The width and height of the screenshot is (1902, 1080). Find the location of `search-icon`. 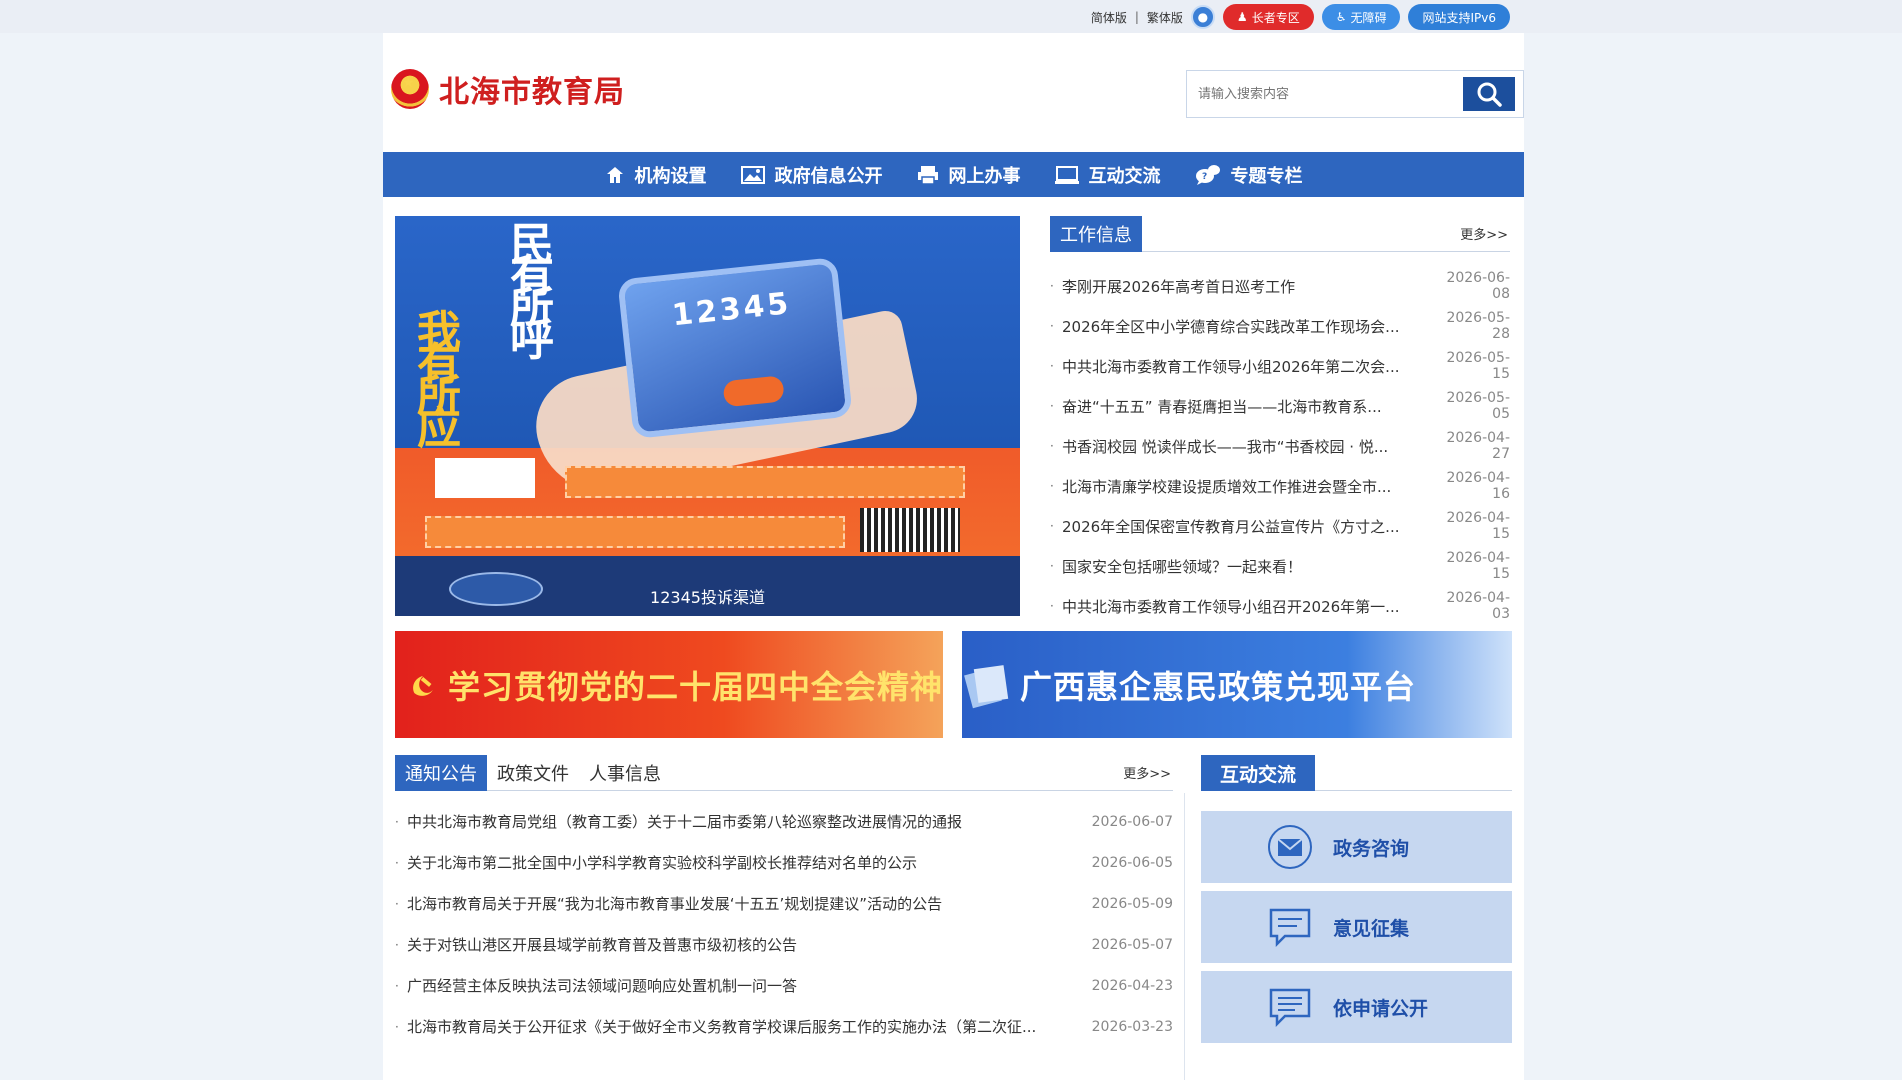

search-icon is located at coordinates (1489, 94).